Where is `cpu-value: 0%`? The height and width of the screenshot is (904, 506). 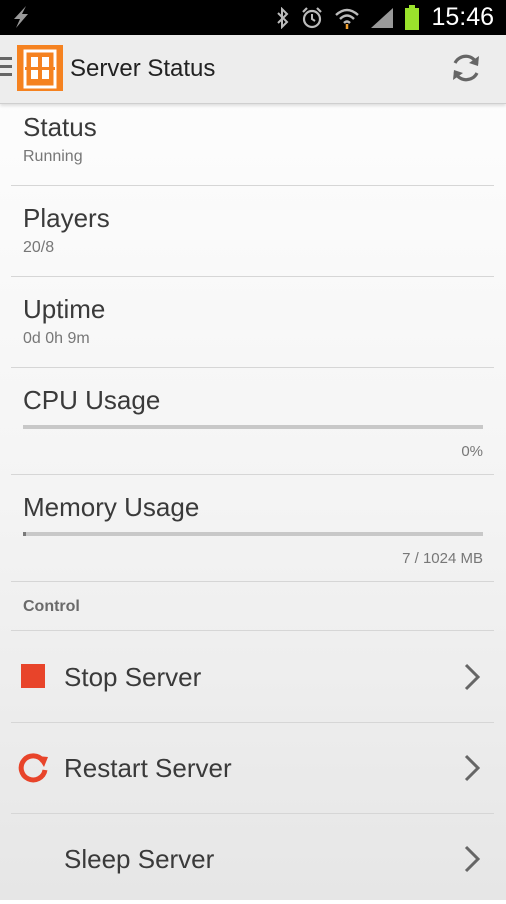
cpu-value: 0% is located at coordinates (472, 451).